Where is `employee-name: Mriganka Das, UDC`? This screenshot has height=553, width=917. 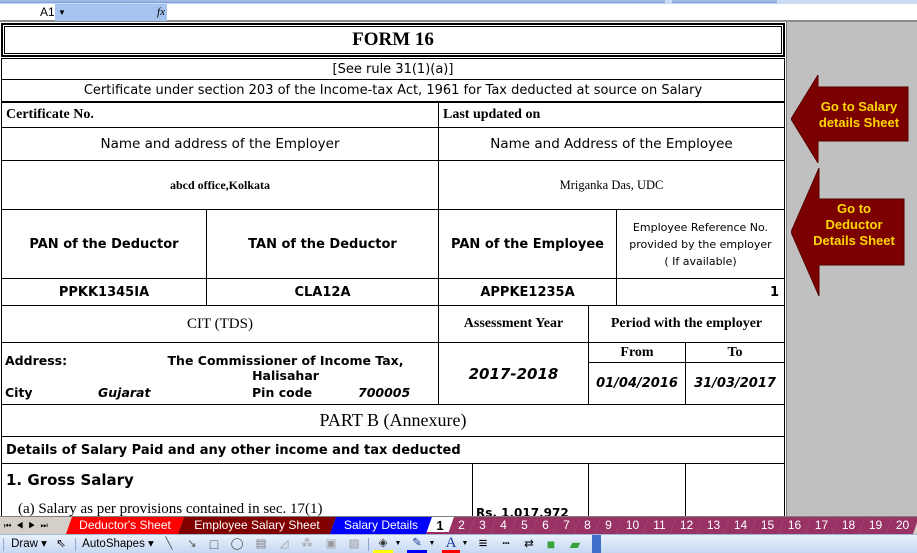
employee-name: Mriganka Das, UDC is located at coordinates (611, 185).